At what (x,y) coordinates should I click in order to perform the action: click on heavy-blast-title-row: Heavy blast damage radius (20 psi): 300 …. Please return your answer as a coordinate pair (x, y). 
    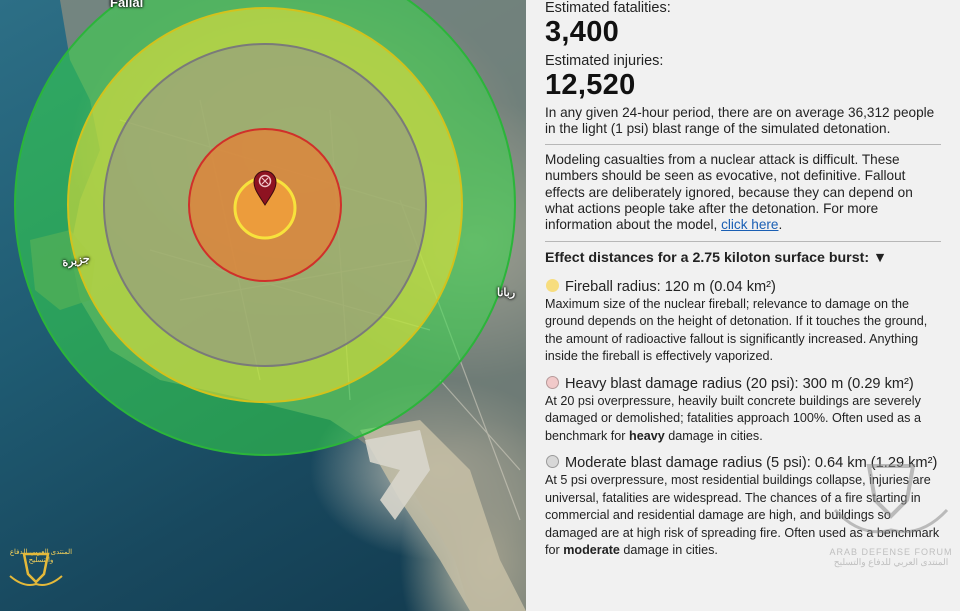
    Looking at the image, I should click on (743, 384).